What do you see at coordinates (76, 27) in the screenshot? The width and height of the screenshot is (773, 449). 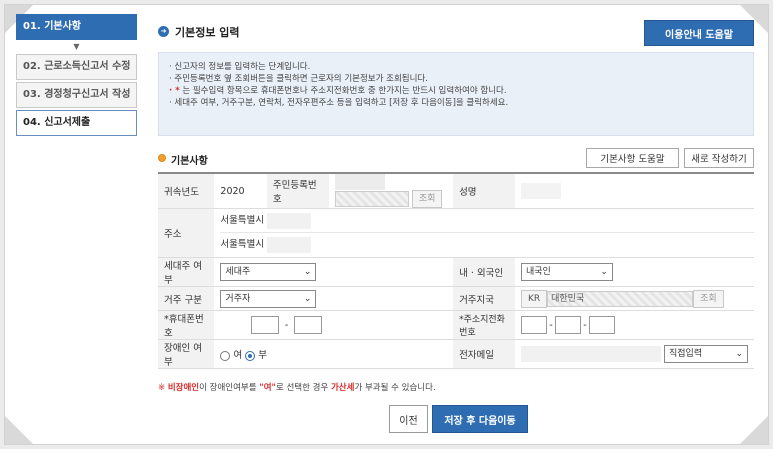 I see `step-basic-info: 01. 기본사항` at bounding box center [76, 27].